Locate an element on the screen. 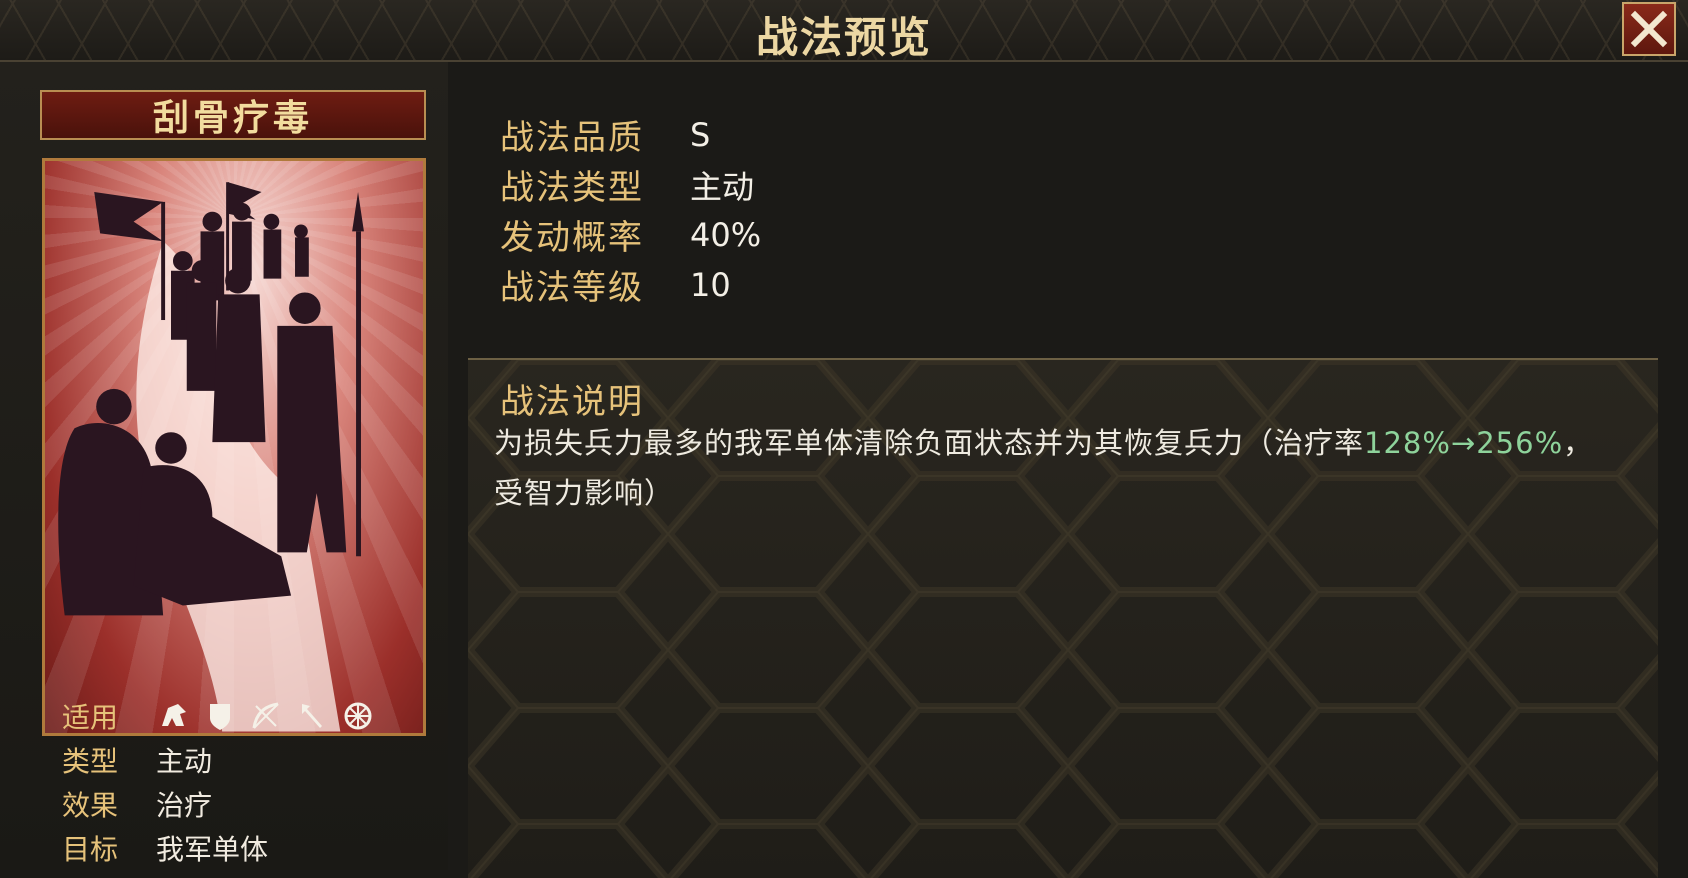 The height and width of the screenshot is (878, 1688). meta-row-target: 目标 我军单体 is located at coordinates (219, 848).